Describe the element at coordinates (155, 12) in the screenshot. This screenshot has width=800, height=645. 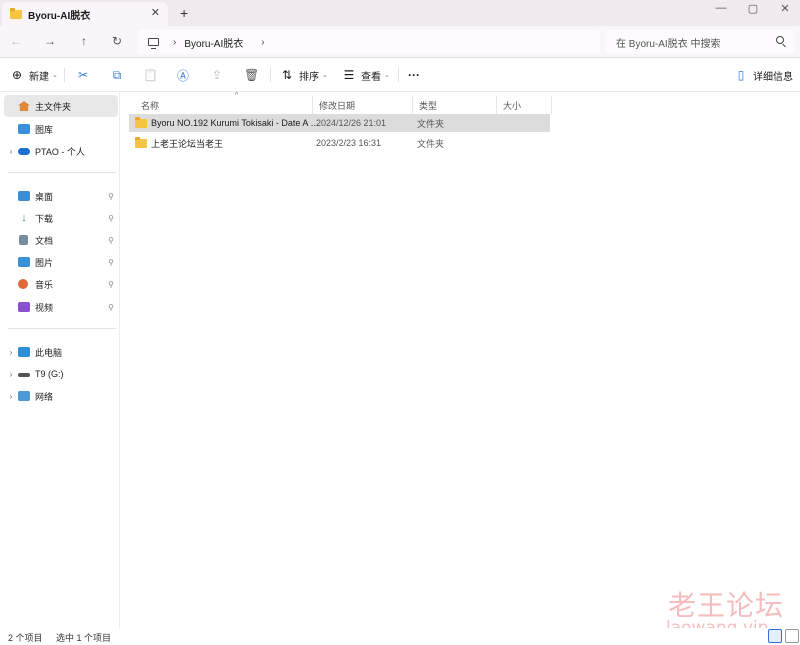
I see `tab-close-icon: ✕` at that location.